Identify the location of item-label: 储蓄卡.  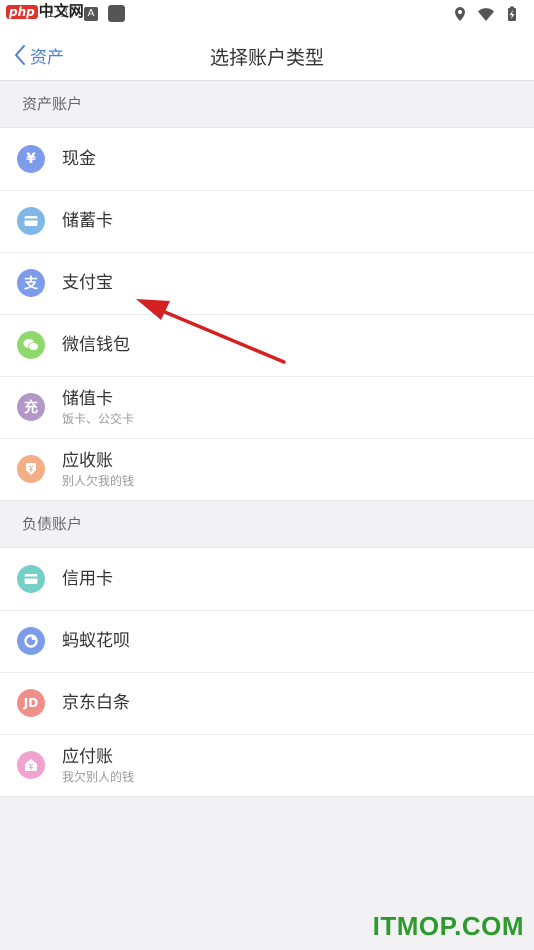
(87, 221).